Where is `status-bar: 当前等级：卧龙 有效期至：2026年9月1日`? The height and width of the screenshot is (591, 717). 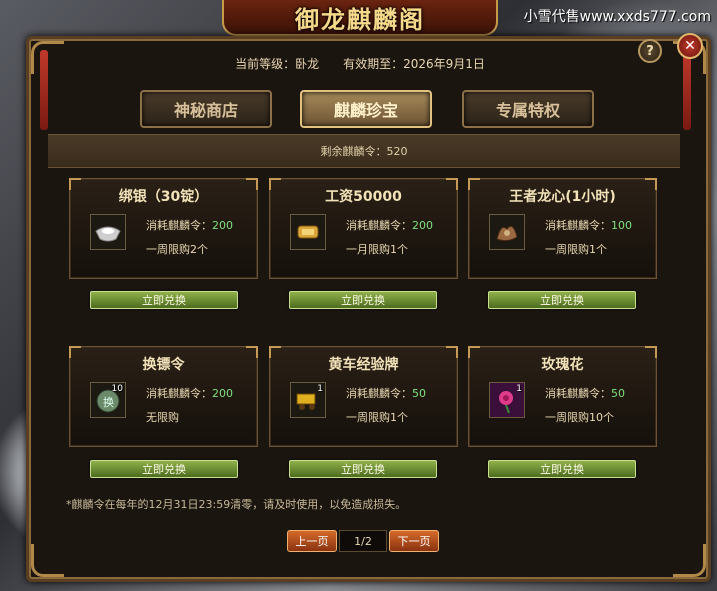
status-bar: 当前等级：卧龙 有效期至：2026年9月1日 is located at coordinates (360, 63).